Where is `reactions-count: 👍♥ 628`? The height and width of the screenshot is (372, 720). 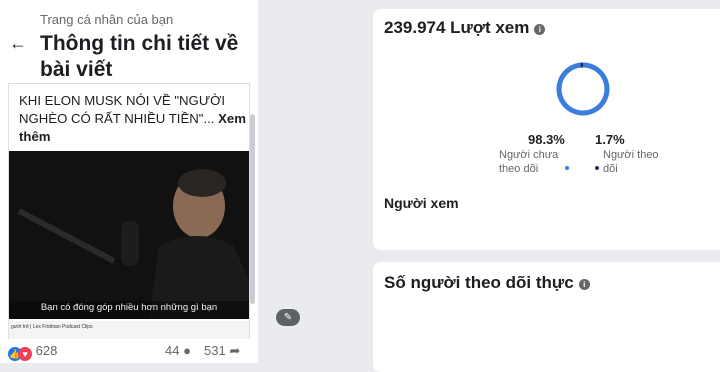 reactions-count: 👍♥ 628 is located at coordinates (32, 352).